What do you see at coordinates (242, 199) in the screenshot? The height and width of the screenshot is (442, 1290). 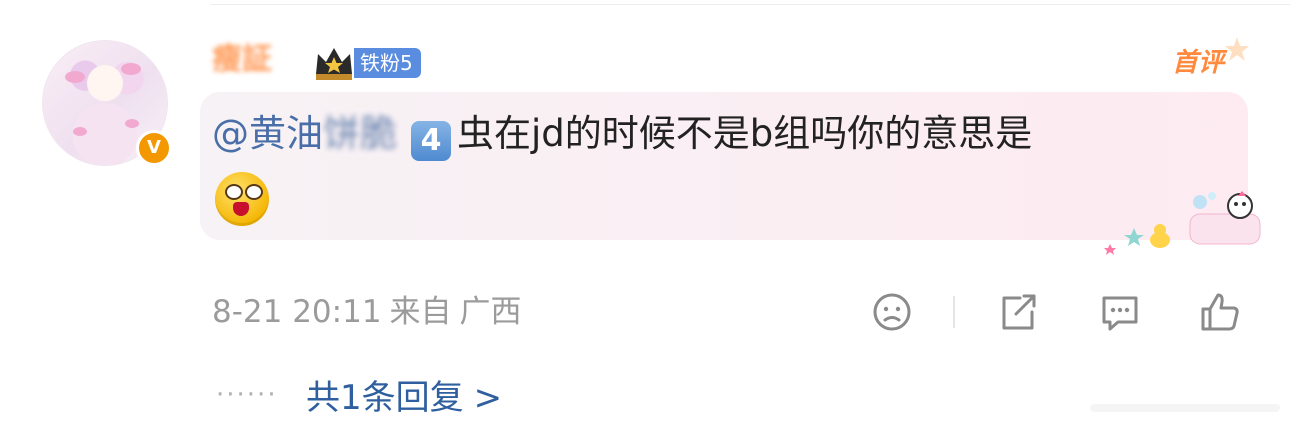 I see `drooling-face-emoji` at bounding box center [242, 199].